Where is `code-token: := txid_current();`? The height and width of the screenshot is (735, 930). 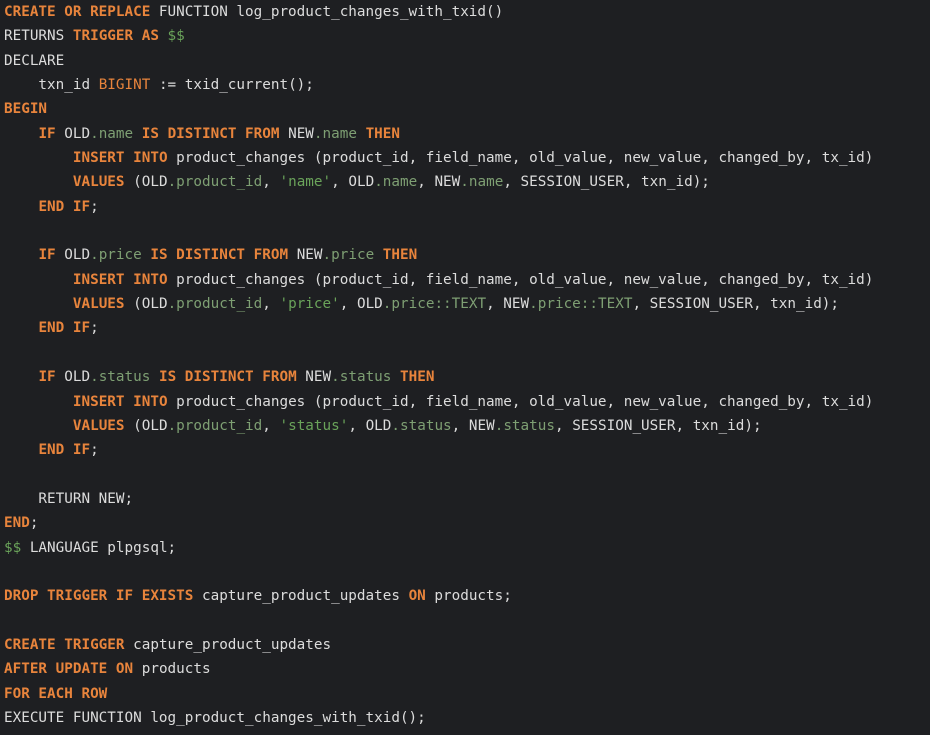
code-token: := txid_current(); is located at coordinates (232, 85).